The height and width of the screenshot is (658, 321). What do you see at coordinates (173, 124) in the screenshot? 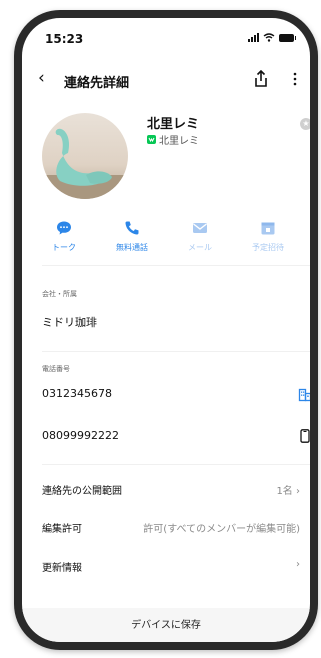
I see `contact-name: 北里レミ` at bounding box center [173, 124].